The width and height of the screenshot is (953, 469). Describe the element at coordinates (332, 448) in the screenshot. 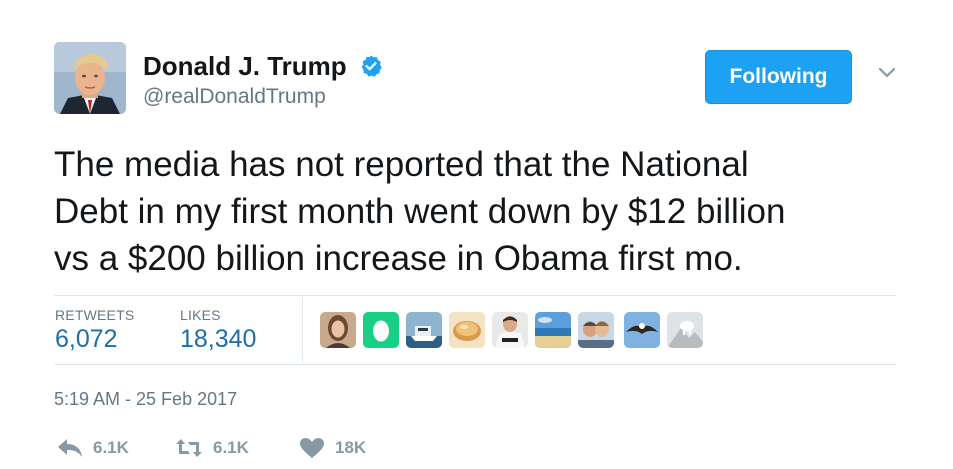

I see `like-button: 18K` at that location.